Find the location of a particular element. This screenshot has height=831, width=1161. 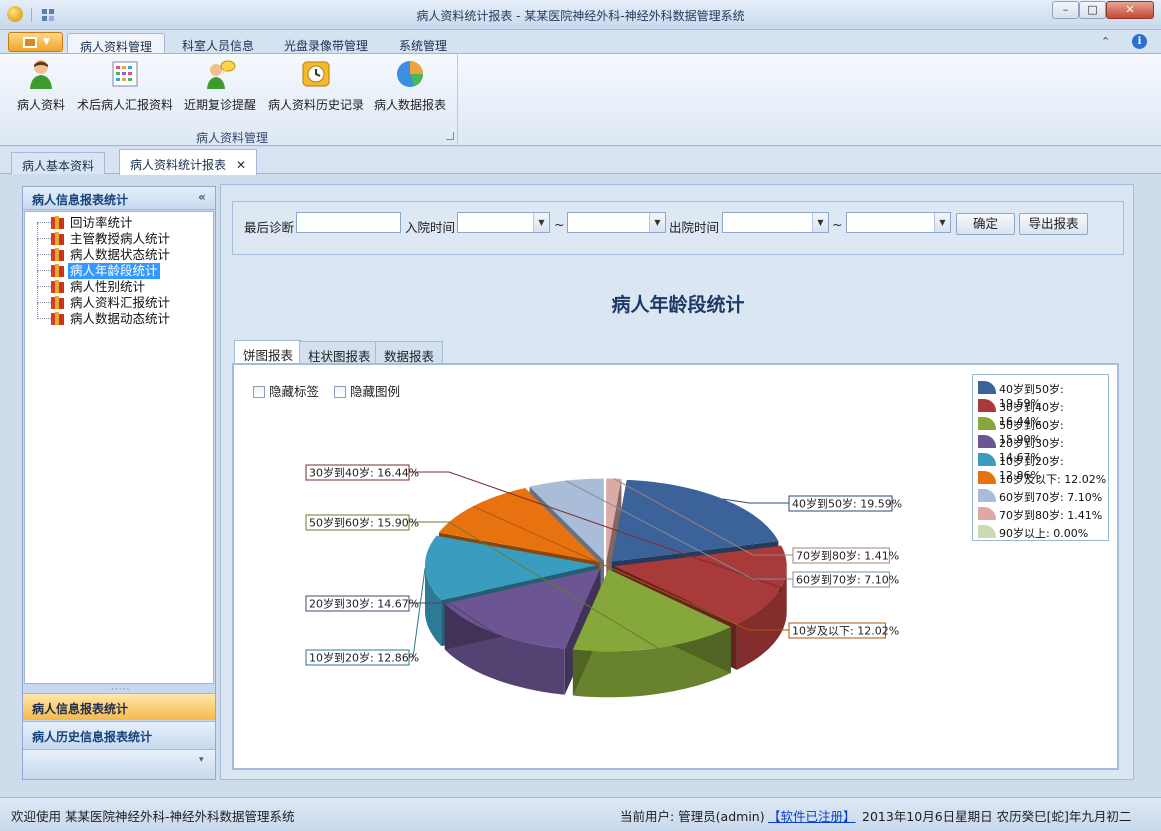

tab-bar-chart: 柱状图报表 is located at coordinates (339, 352).